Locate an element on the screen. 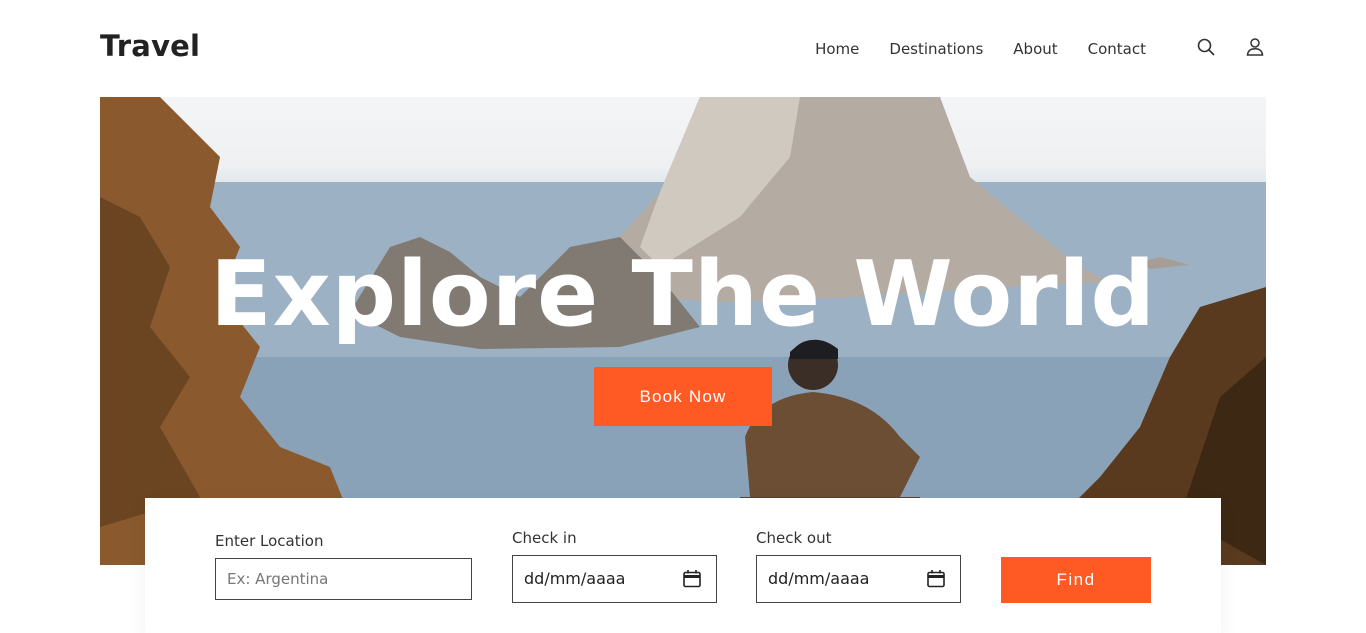 This screenshot has height=633, width=1366. checkout-value: dd/mm/aaaa is located at coordinates (819, 578).